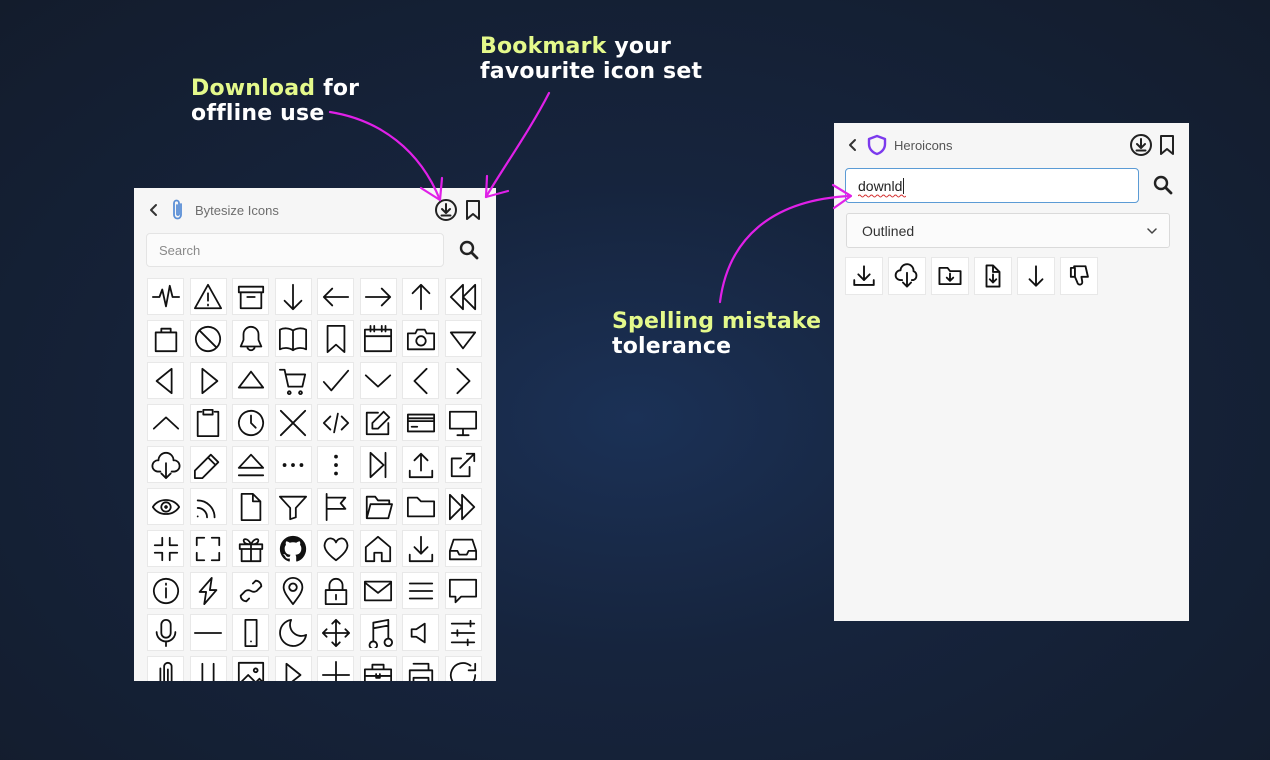 This screenshot has height=760, width=1270. Describe the element at coordinates (293, 296) in the screenshot. I see `icon-tile-arrow-bottom` at that location.